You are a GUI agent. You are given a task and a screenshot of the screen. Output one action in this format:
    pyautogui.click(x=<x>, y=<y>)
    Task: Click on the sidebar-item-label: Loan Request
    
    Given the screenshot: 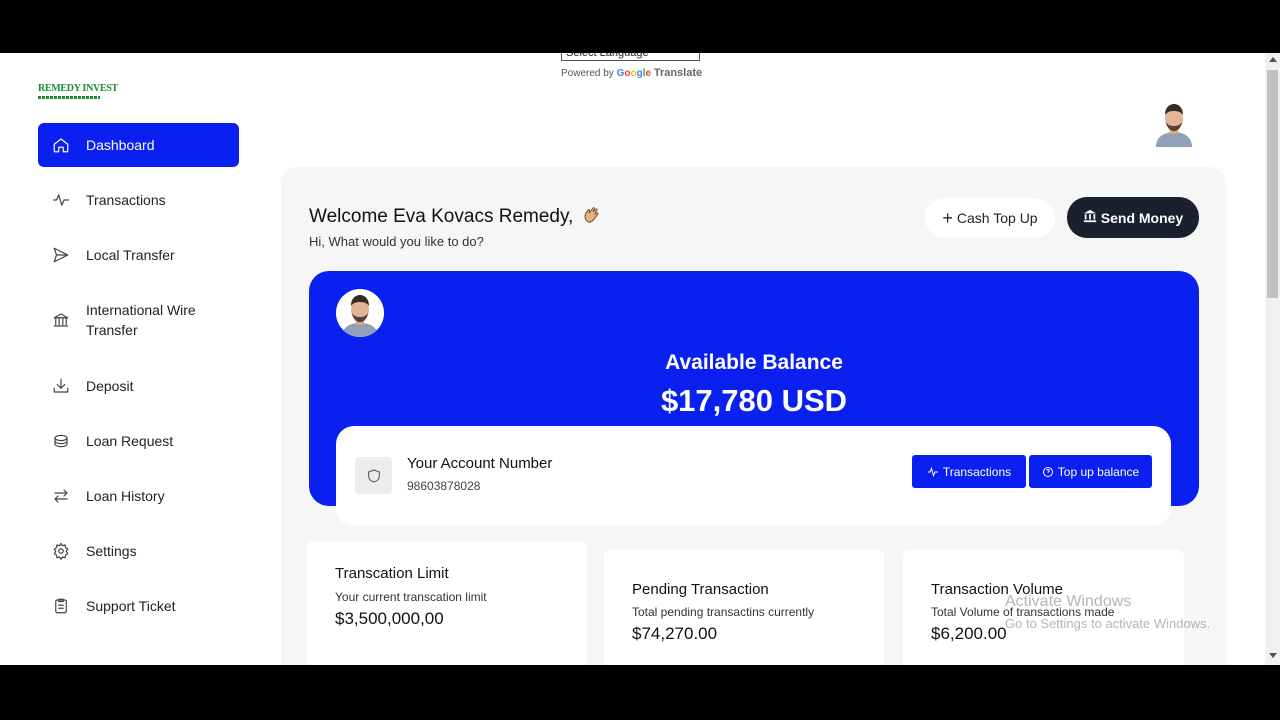 What is the action you would take?
    pyautogui.click(x=130, y=441)
    